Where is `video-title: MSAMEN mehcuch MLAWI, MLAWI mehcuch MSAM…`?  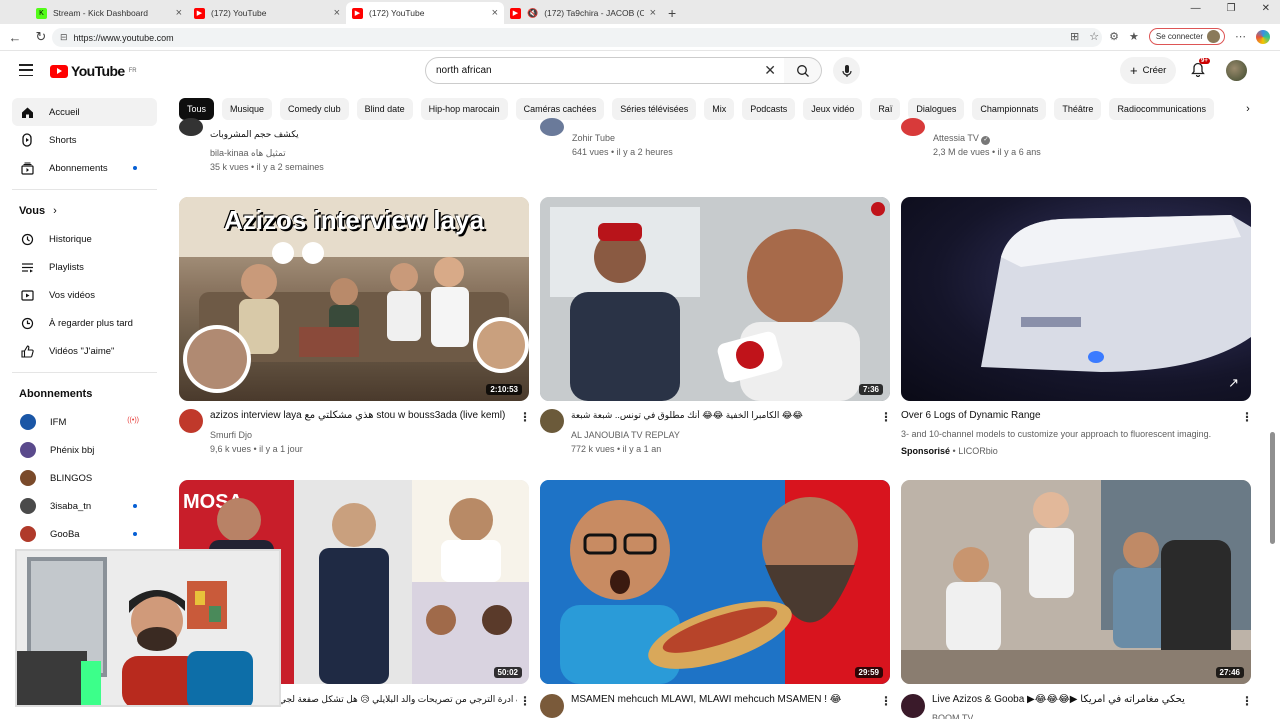 video-title: MSAMEN mehcuch MLAWI, MLAWI mehcuch MSAM… is located at coordinates (721, 699).